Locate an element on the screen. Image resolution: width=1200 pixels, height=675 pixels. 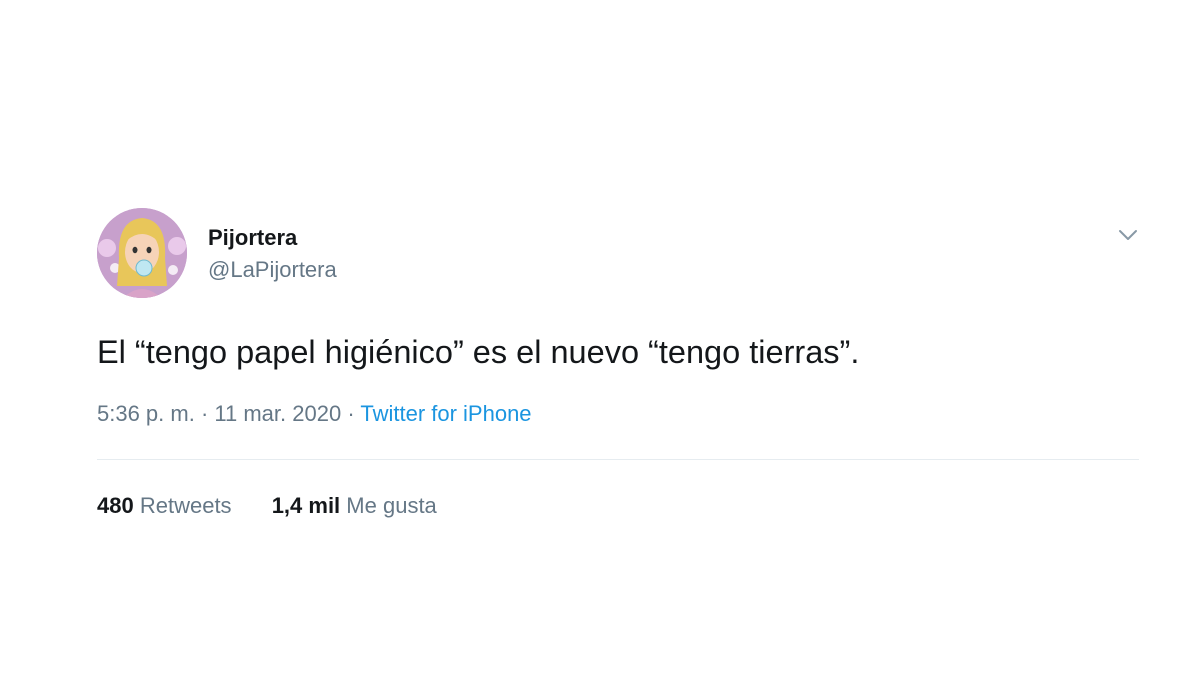
likes-count: 1,4 mil is located at coordinates (306, 505).